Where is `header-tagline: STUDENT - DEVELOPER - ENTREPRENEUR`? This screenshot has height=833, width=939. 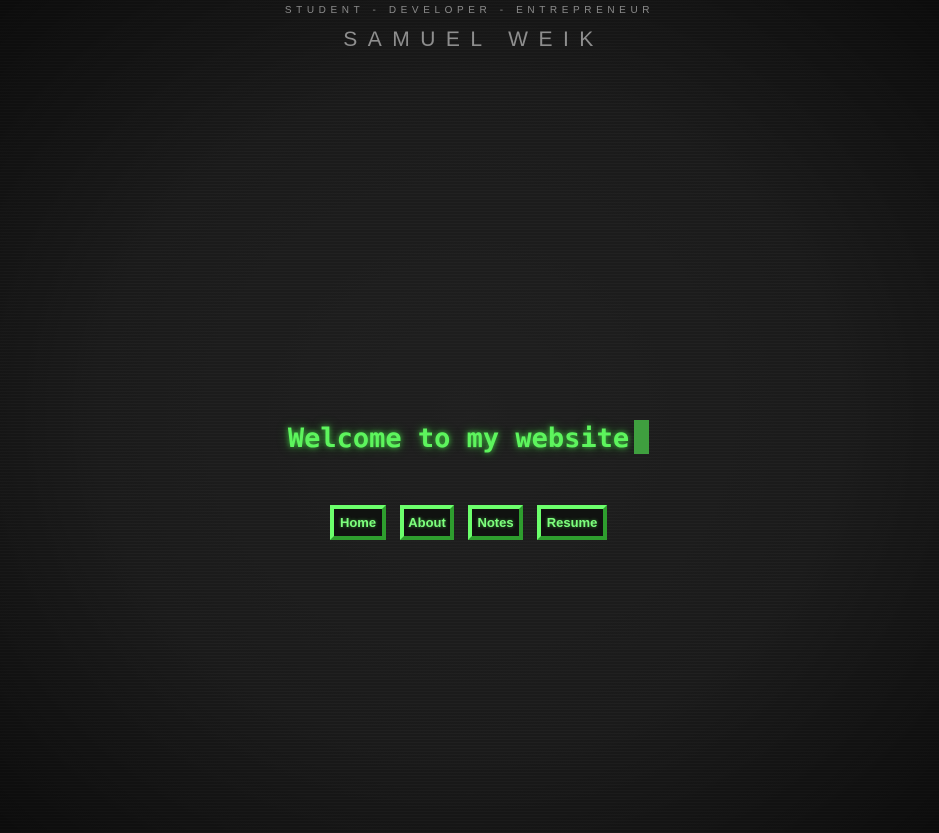
header-tagline: STUDENT - DEVELOPER - ENTREPRENEUR is located at coordinates (469, 10).